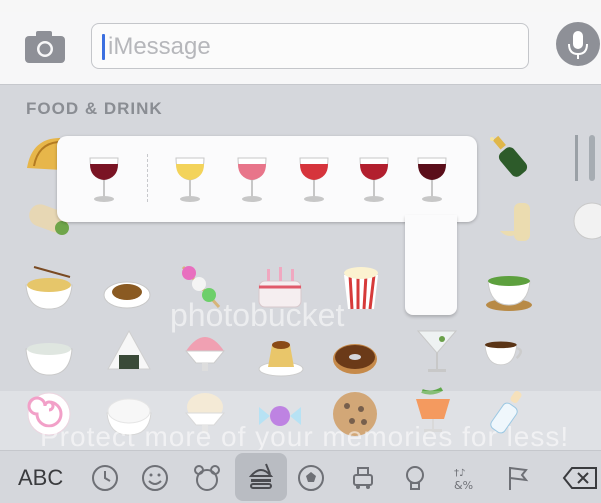 The image size is (601, 503). What do you see at coordinates (581, 158) in the screenshot?
I see `fork-knife-icon` at bounding box center [581, 158].